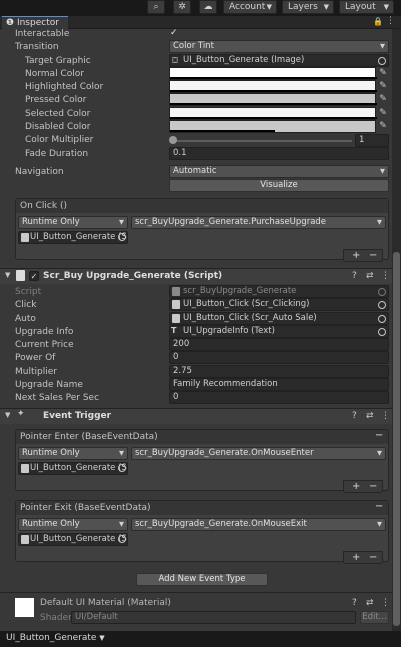 The image size is (401, 647). Describe the element at coordinates (273, 113) in the screenshot. I see `selected-color-swatch` at that location.